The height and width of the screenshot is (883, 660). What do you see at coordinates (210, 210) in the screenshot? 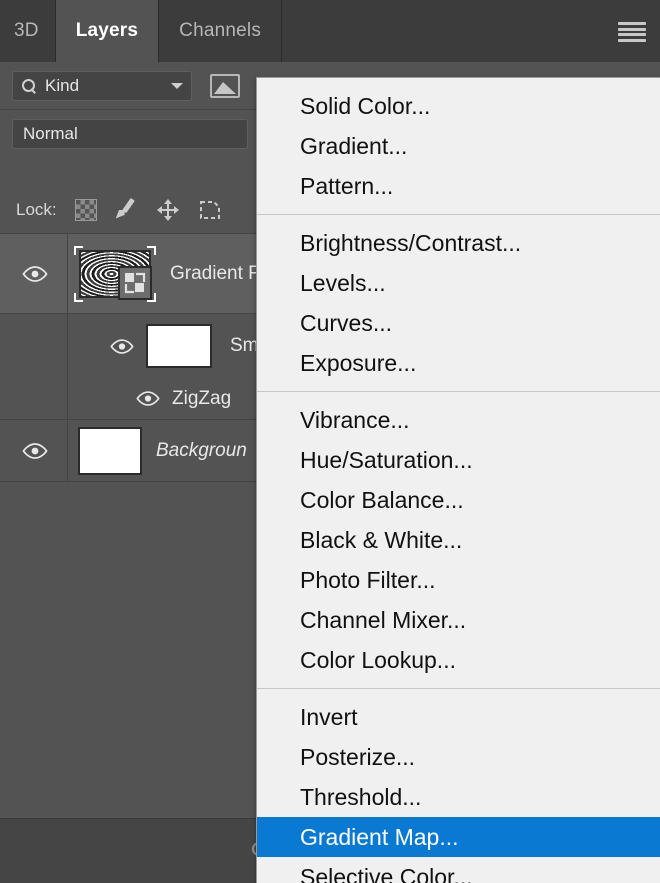
I see `lock-artboard-nesting-icon` at bounding box center [210, 210].